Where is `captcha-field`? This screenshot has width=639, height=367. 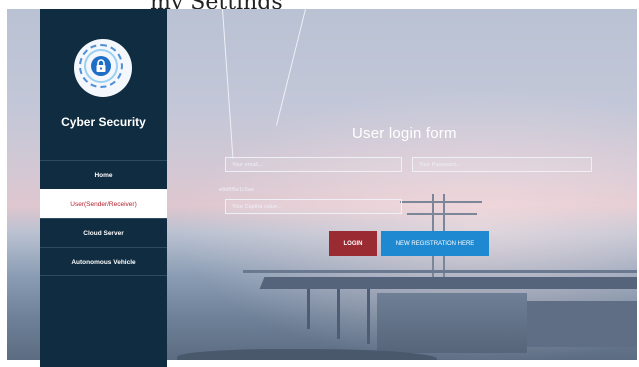
captcha-field is located at coordinates (313, 206).